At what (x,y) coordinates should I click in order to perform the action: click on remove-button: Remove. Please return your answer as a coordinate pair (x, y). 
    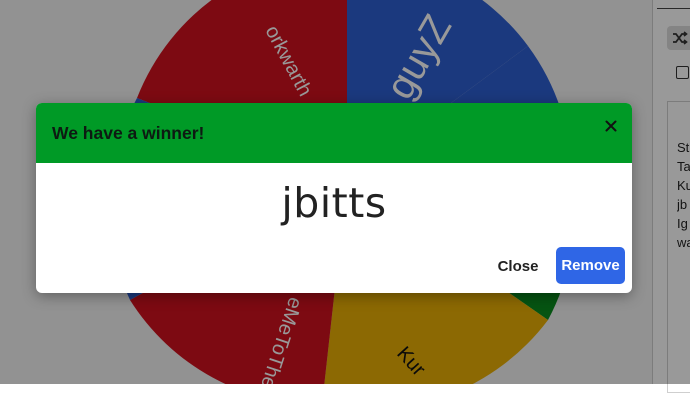
    Looking at the image, I should click on (590, 265).